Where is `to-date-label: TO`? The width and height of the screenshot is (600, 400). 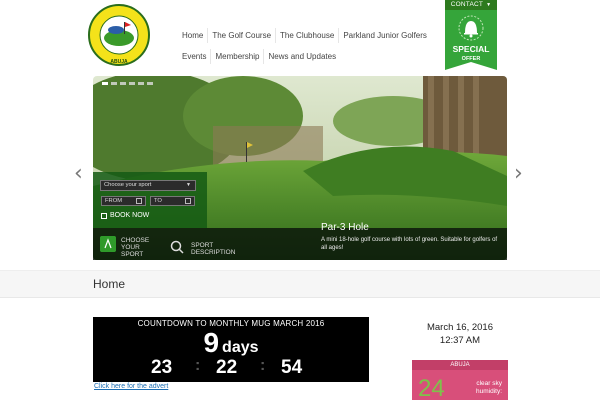 to-date-label: TO is located at coordinates (158, 201).